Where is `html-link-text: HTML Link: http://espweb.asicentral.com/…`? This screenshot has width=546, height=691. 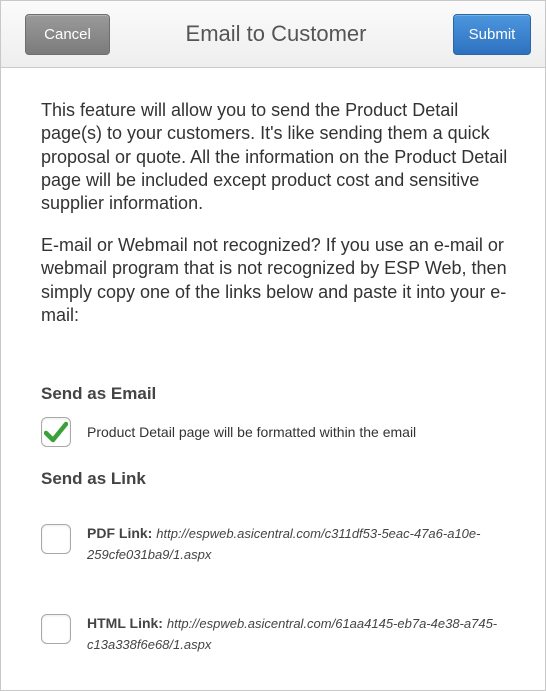
html-link-text: HTML Link: http://espweb.asicentral.com/… is located at coordinates (302, 634).